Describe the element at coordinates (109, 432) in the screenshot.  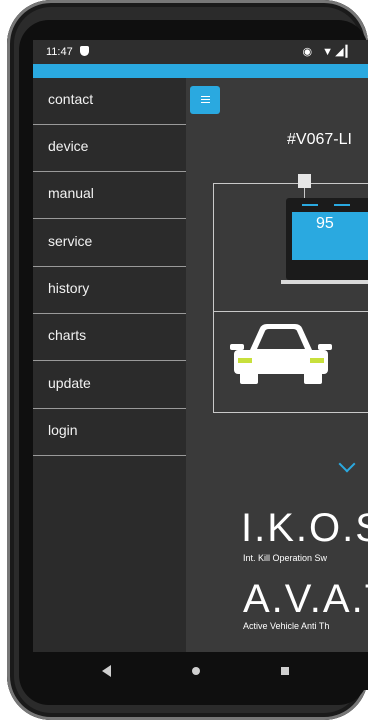
I see `drawer-item-login: login` at that location.